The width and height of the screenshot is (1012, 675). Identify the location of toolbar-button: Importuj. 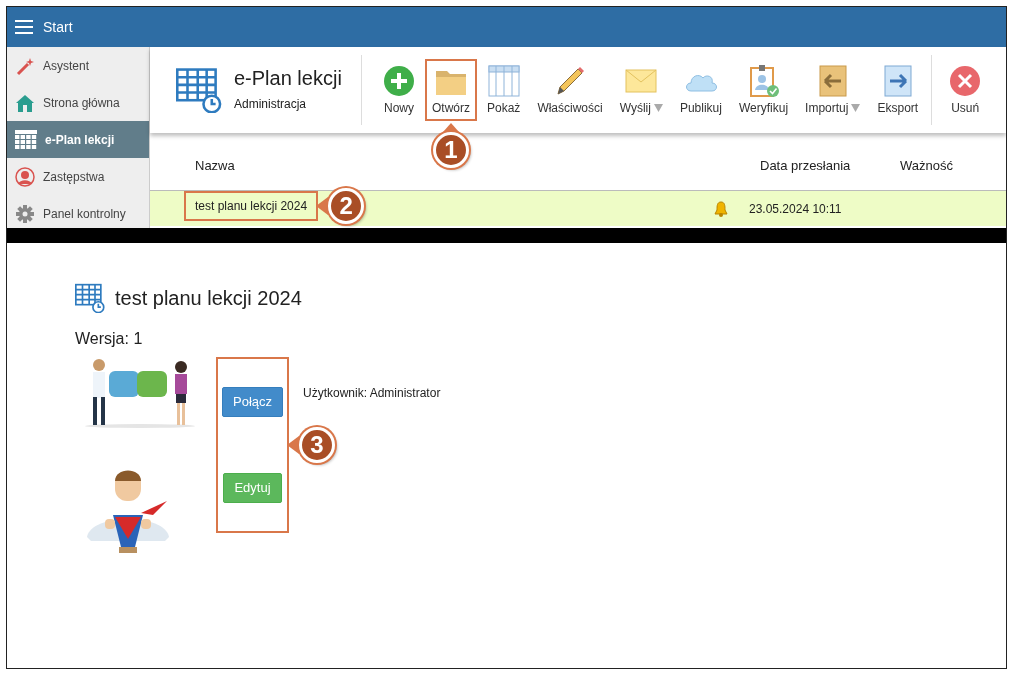
(833, 90).